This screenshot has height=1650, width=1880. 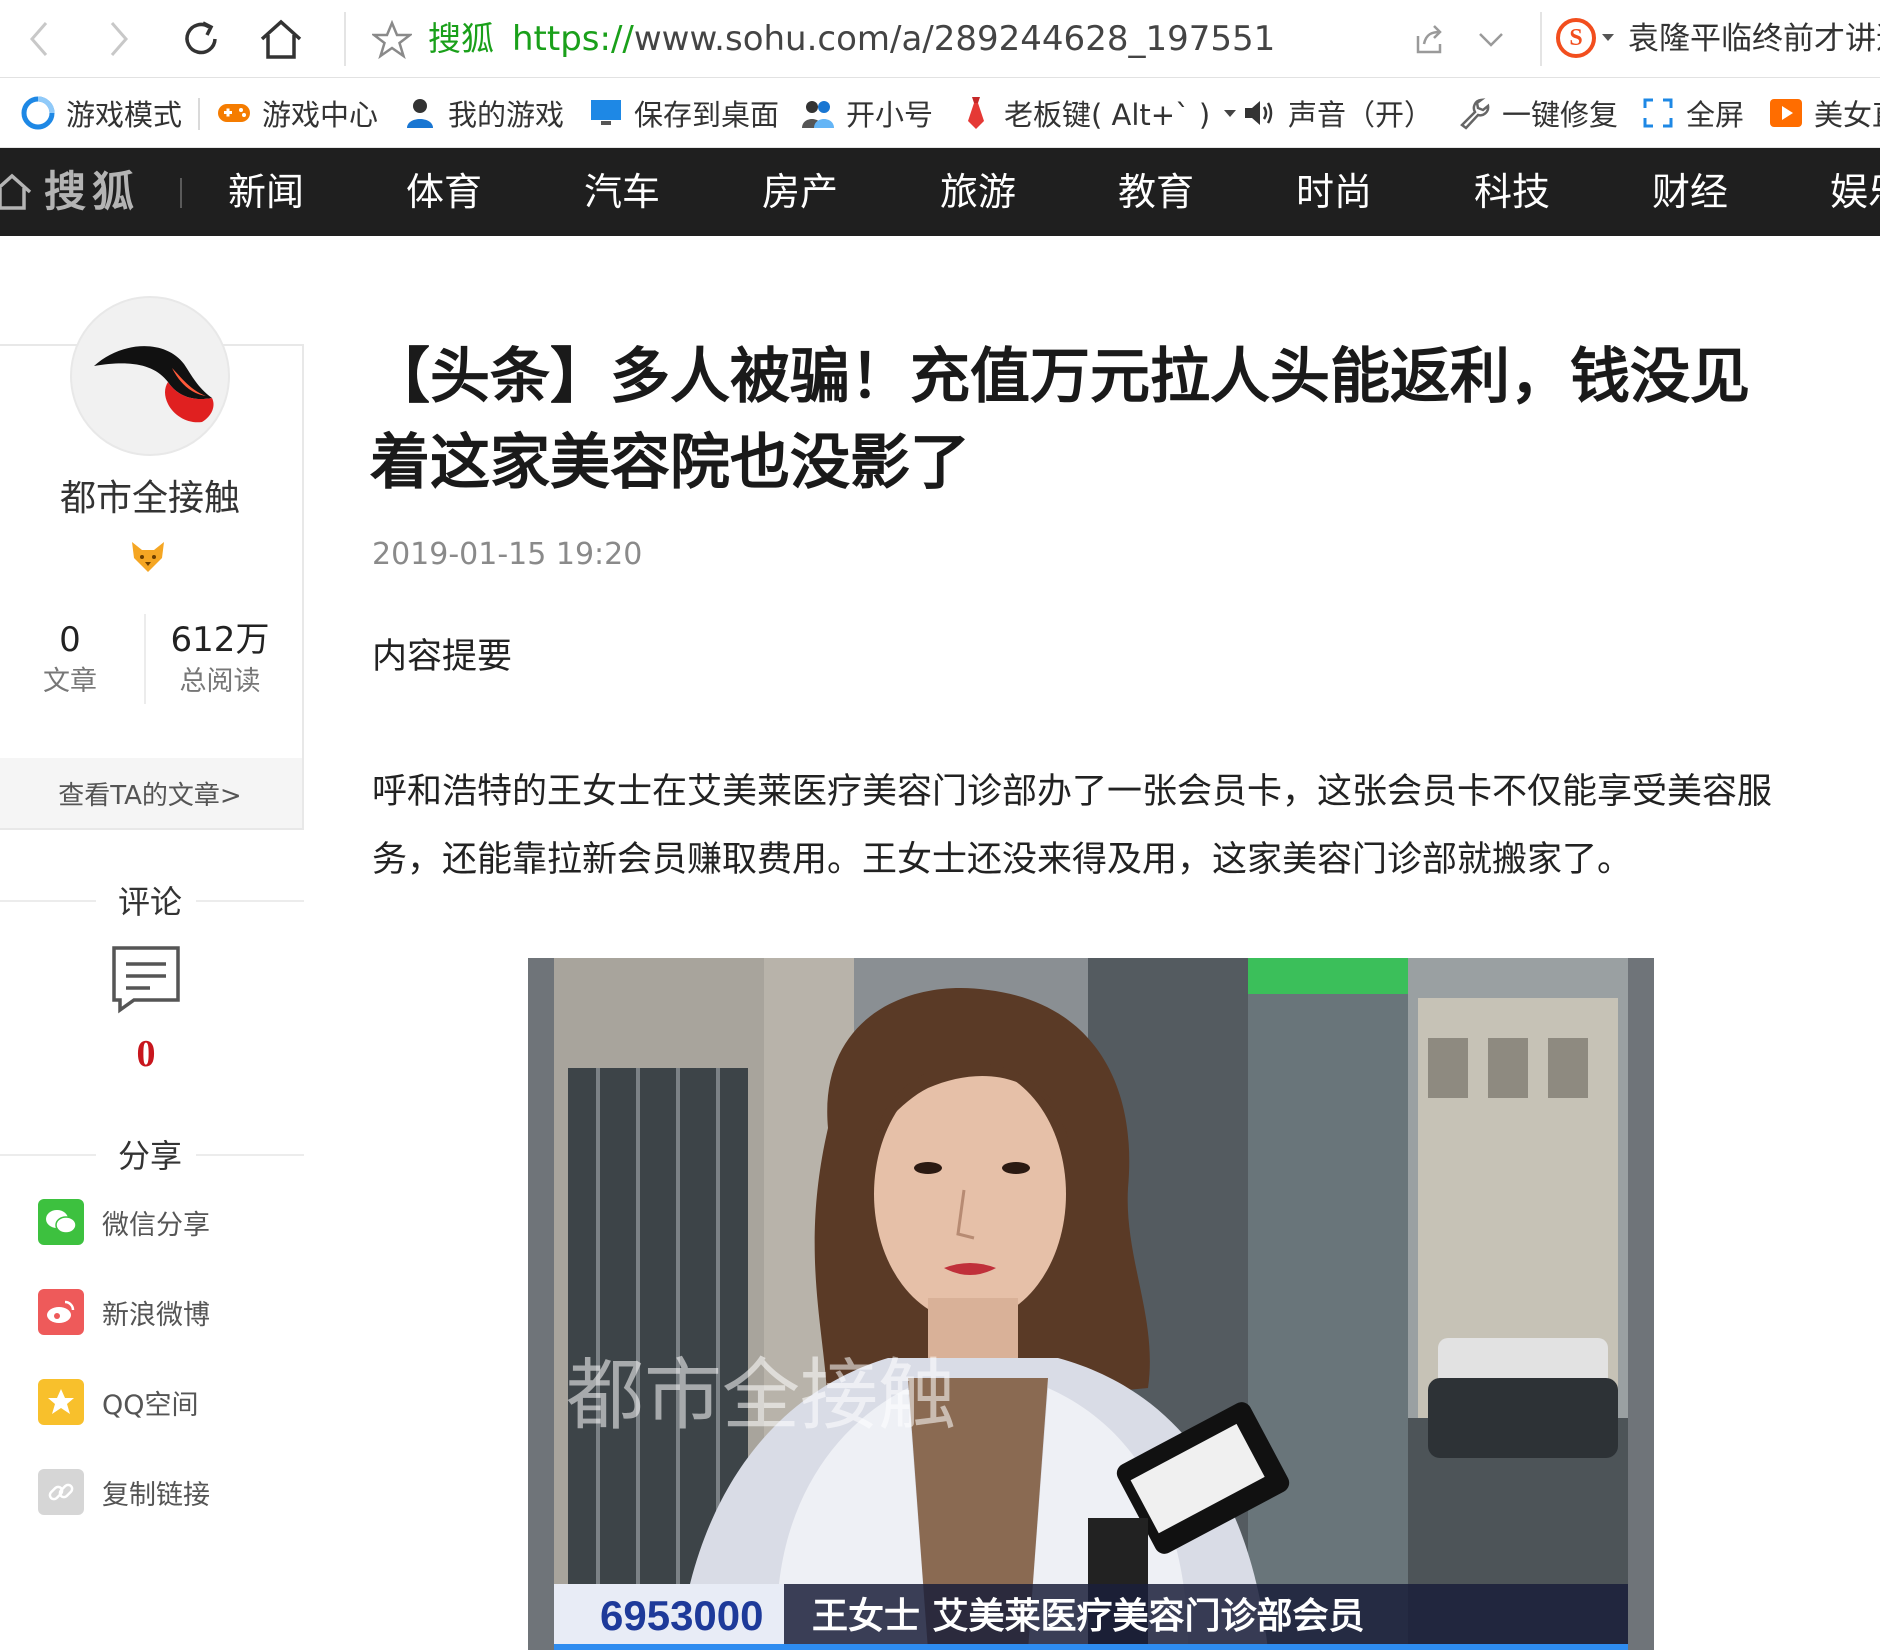 I want to click on comments-title: 评论, so click(x=149, y=902).